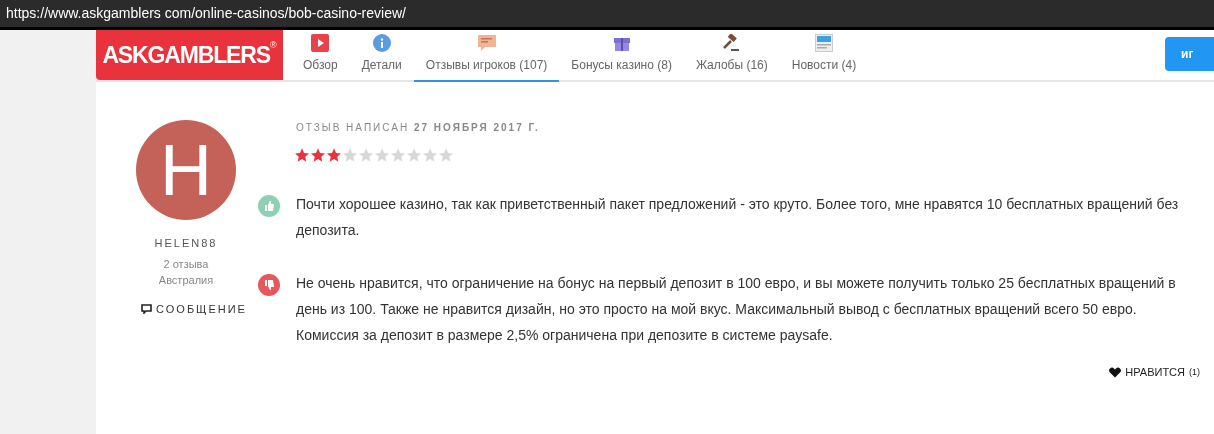 This screenshot has height=434, width=1214. I want to click on gavel-icon, so click(731, 43).